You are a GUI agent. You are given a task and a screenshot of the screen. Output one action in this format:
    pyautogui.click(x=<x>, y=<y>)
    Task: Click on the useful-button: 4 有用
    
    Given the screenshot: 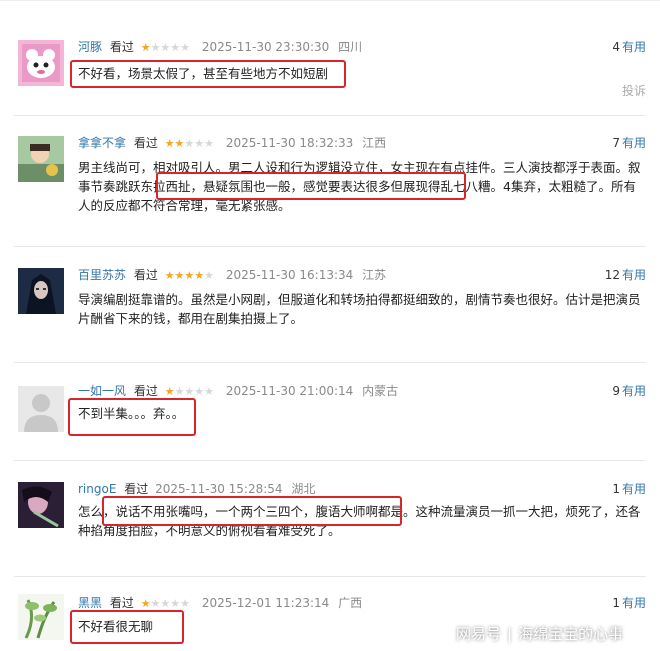 What is the action you would take?
    pyautogui.click(x=629, y=47)
    